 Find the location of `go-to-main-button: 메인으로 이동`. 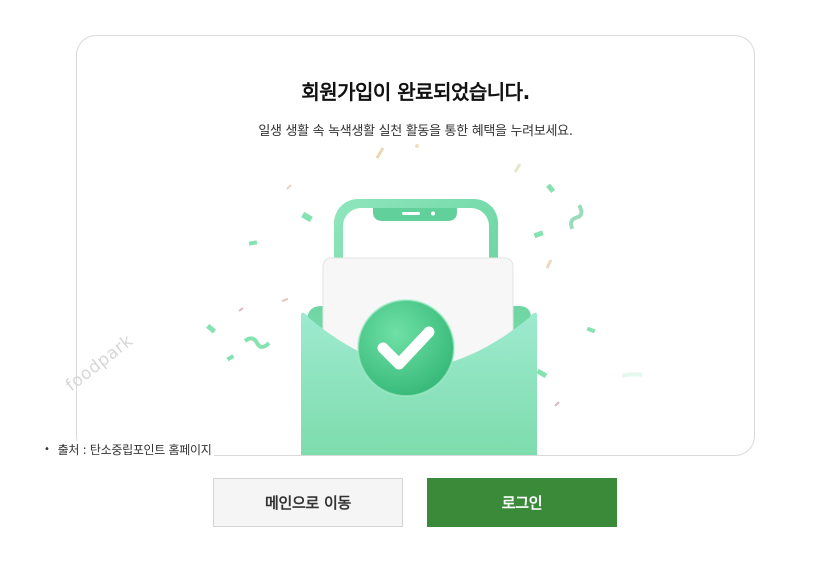

go-to-main-button: 메인으로 이동 is located at coordinates (308, 502).